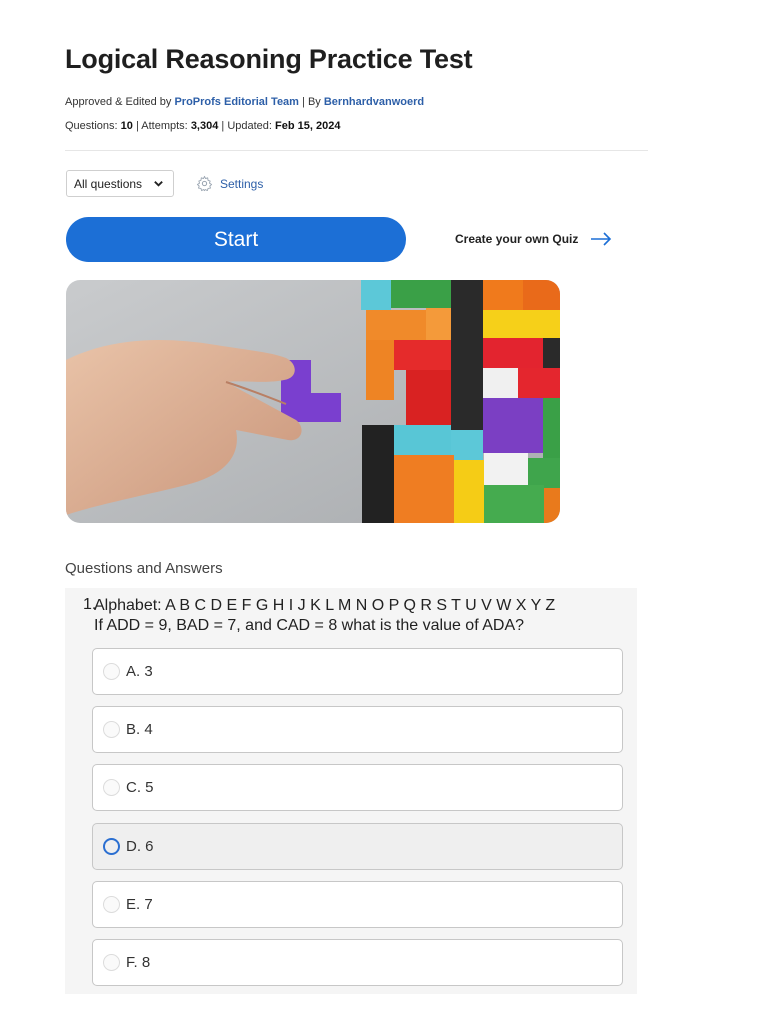 This screenshot has width=762, height=1024. Describe the element at coordinates (246, 126) in the screenshot. I see `updated-label: | Updated:` at that location.